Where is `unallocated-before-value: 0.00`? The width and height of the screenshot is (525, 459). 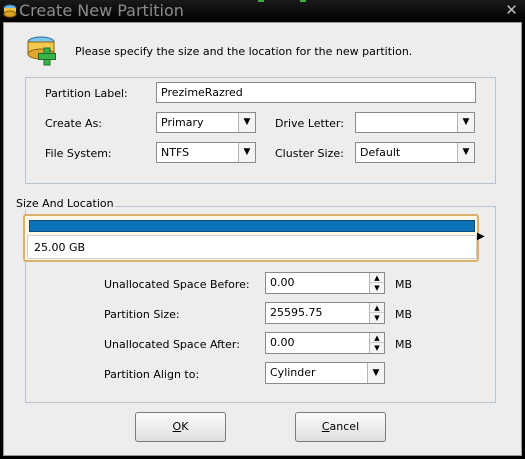
unallocated-before-value: 0.00 is located at coordinates (282, 282).